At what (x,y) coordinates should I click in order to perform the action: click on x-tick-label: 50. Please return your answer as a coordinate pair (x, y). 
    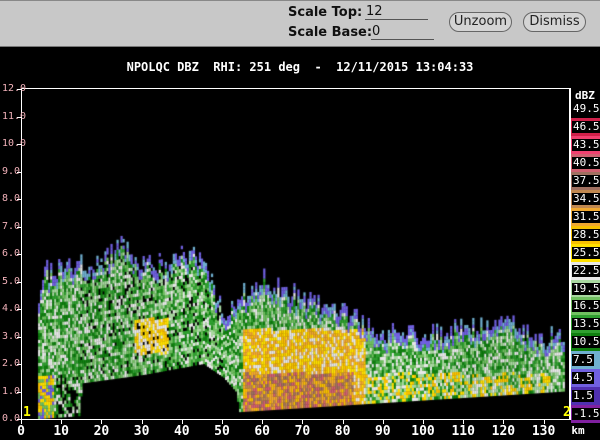
    Looking at the image, I should click on (222, 431).